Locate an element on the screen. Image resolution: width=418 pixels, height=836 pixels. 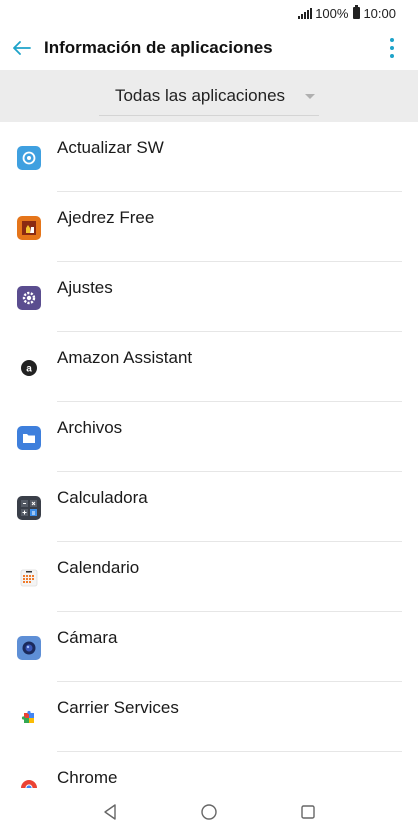
battery-percent: 100% is located at coordinates (332, 13).